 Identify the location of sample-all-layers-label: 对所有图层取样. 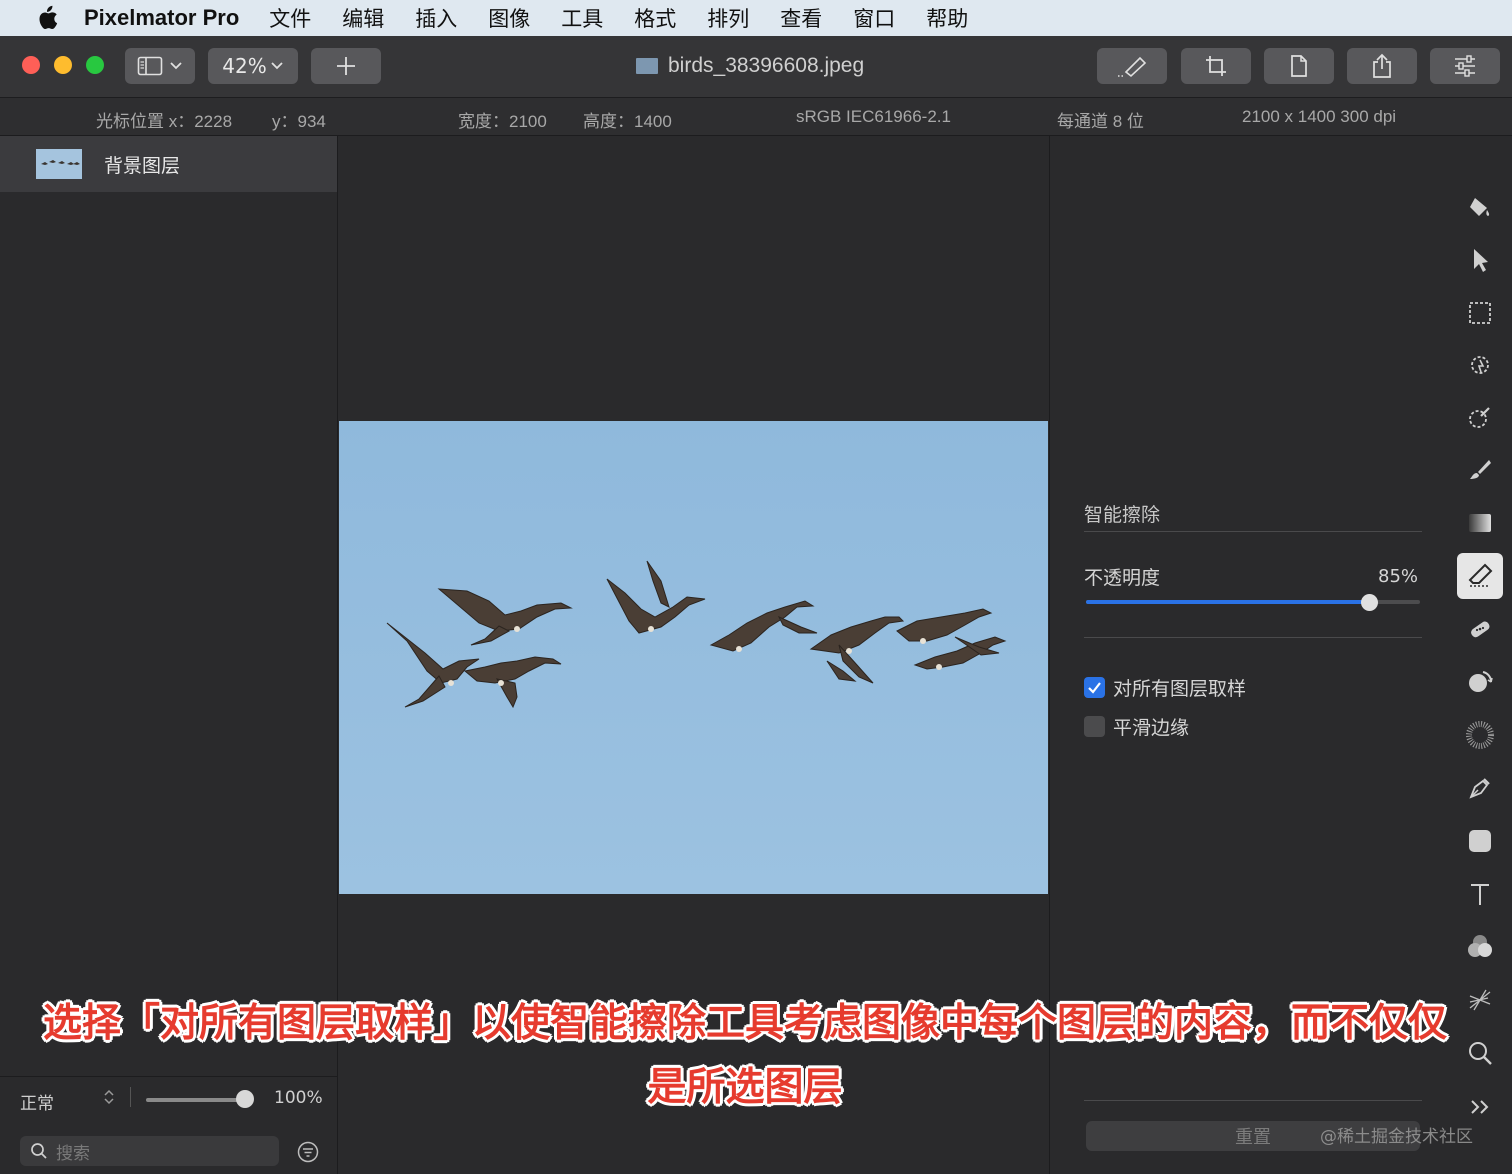
(1180, 689).